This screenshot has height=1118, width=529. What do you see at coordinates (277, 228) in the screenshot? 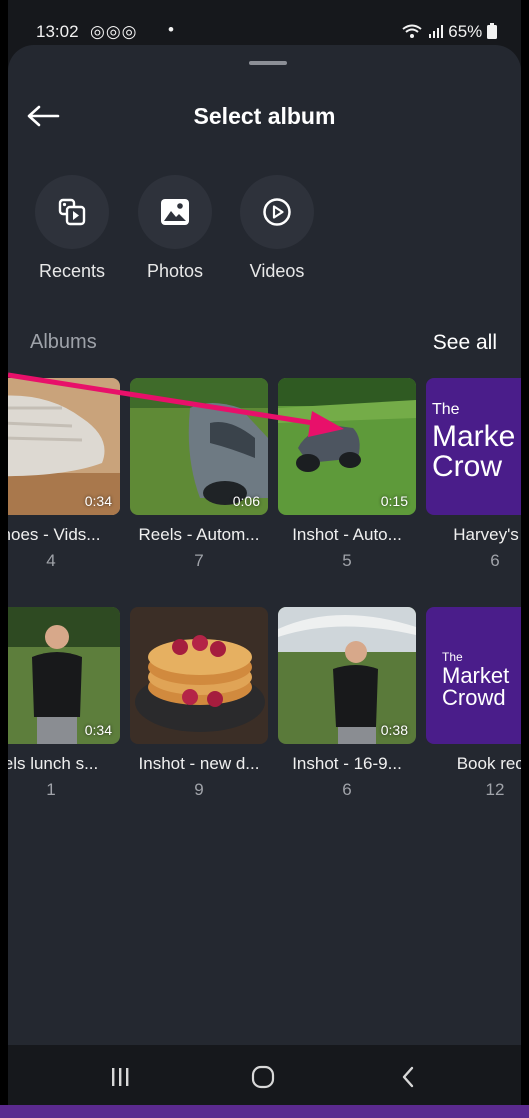
I see `videos-shortcut: Videos` at bounding box center [277, 228].